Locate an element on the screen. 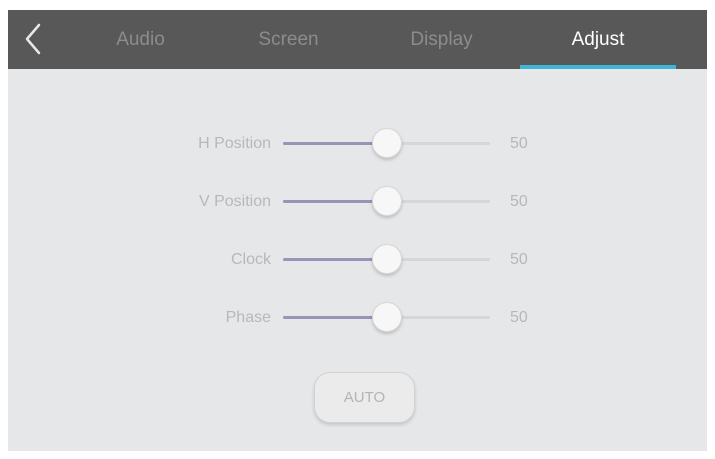 The height and width of the screenshot is (459, 715). back-button is located at coordinates (34, 39).